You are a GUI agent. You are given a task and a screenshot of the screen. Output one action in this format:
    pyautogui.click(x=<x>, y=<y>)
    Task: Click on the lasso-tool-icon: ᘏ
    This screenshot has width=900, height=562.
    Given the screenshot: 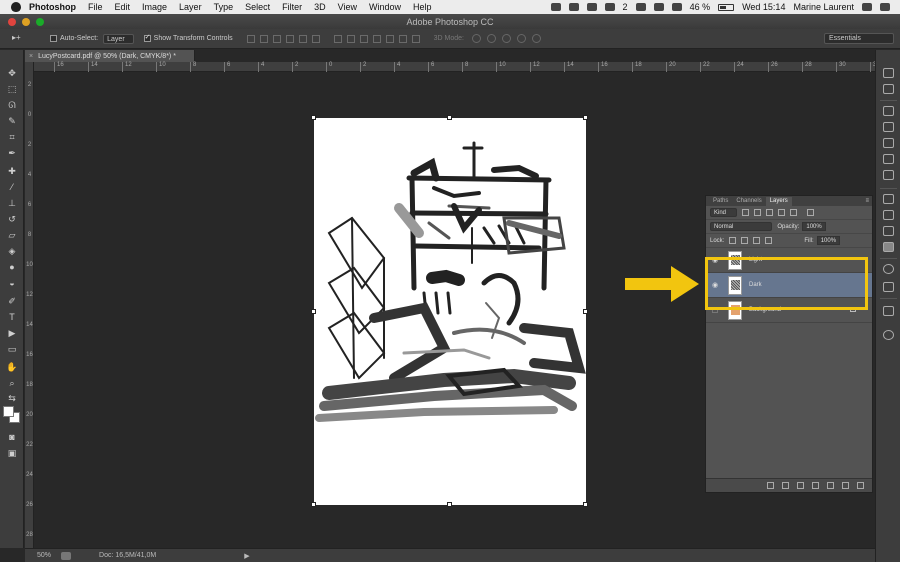 What is the action you would take?
    pyautogui.click(x=12, y=105)
    